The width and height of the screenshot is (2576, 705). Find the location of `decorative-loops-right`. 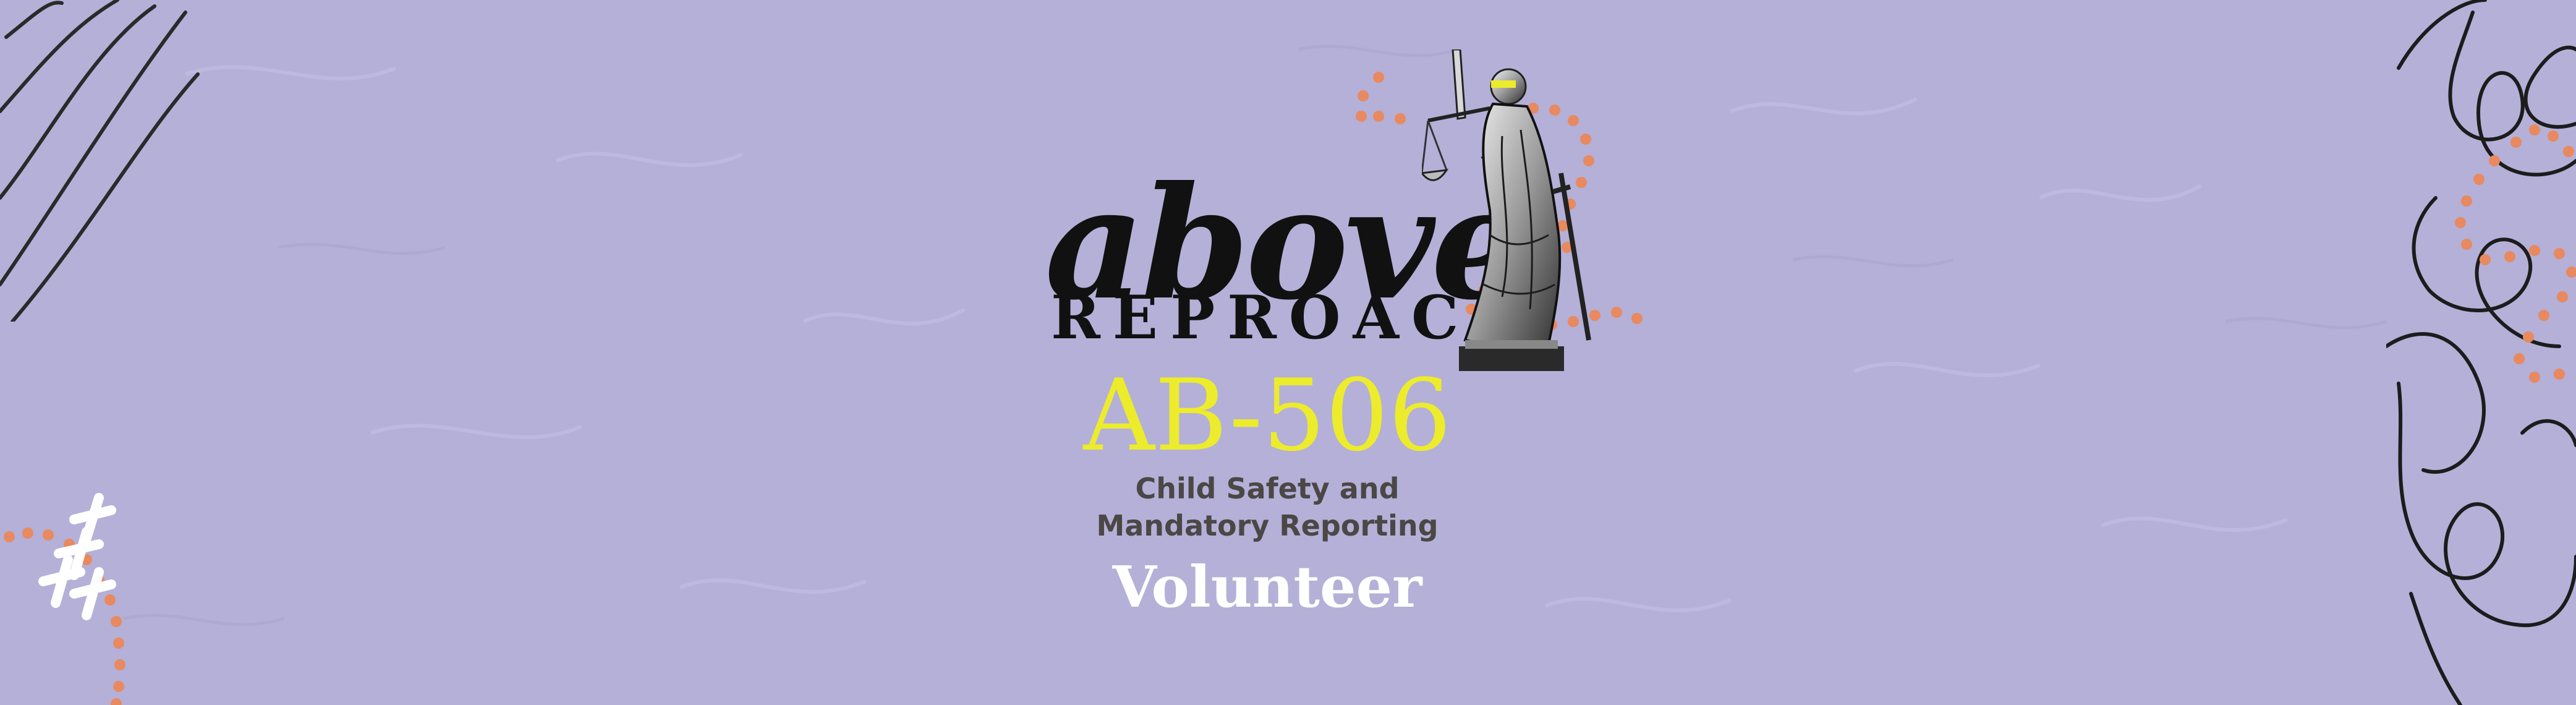

decorative-loops-right is located at coordinates (2481, 352).